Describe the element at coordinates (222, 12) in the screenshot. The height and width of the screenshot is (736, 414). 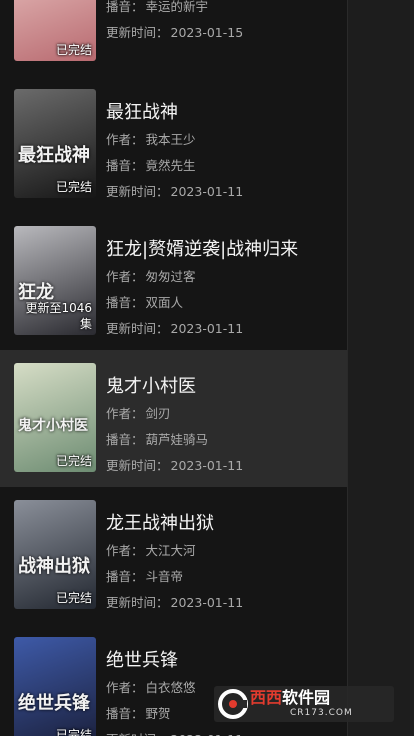
I see `narrator-line: 播音： 幸运的新宇` at that location.